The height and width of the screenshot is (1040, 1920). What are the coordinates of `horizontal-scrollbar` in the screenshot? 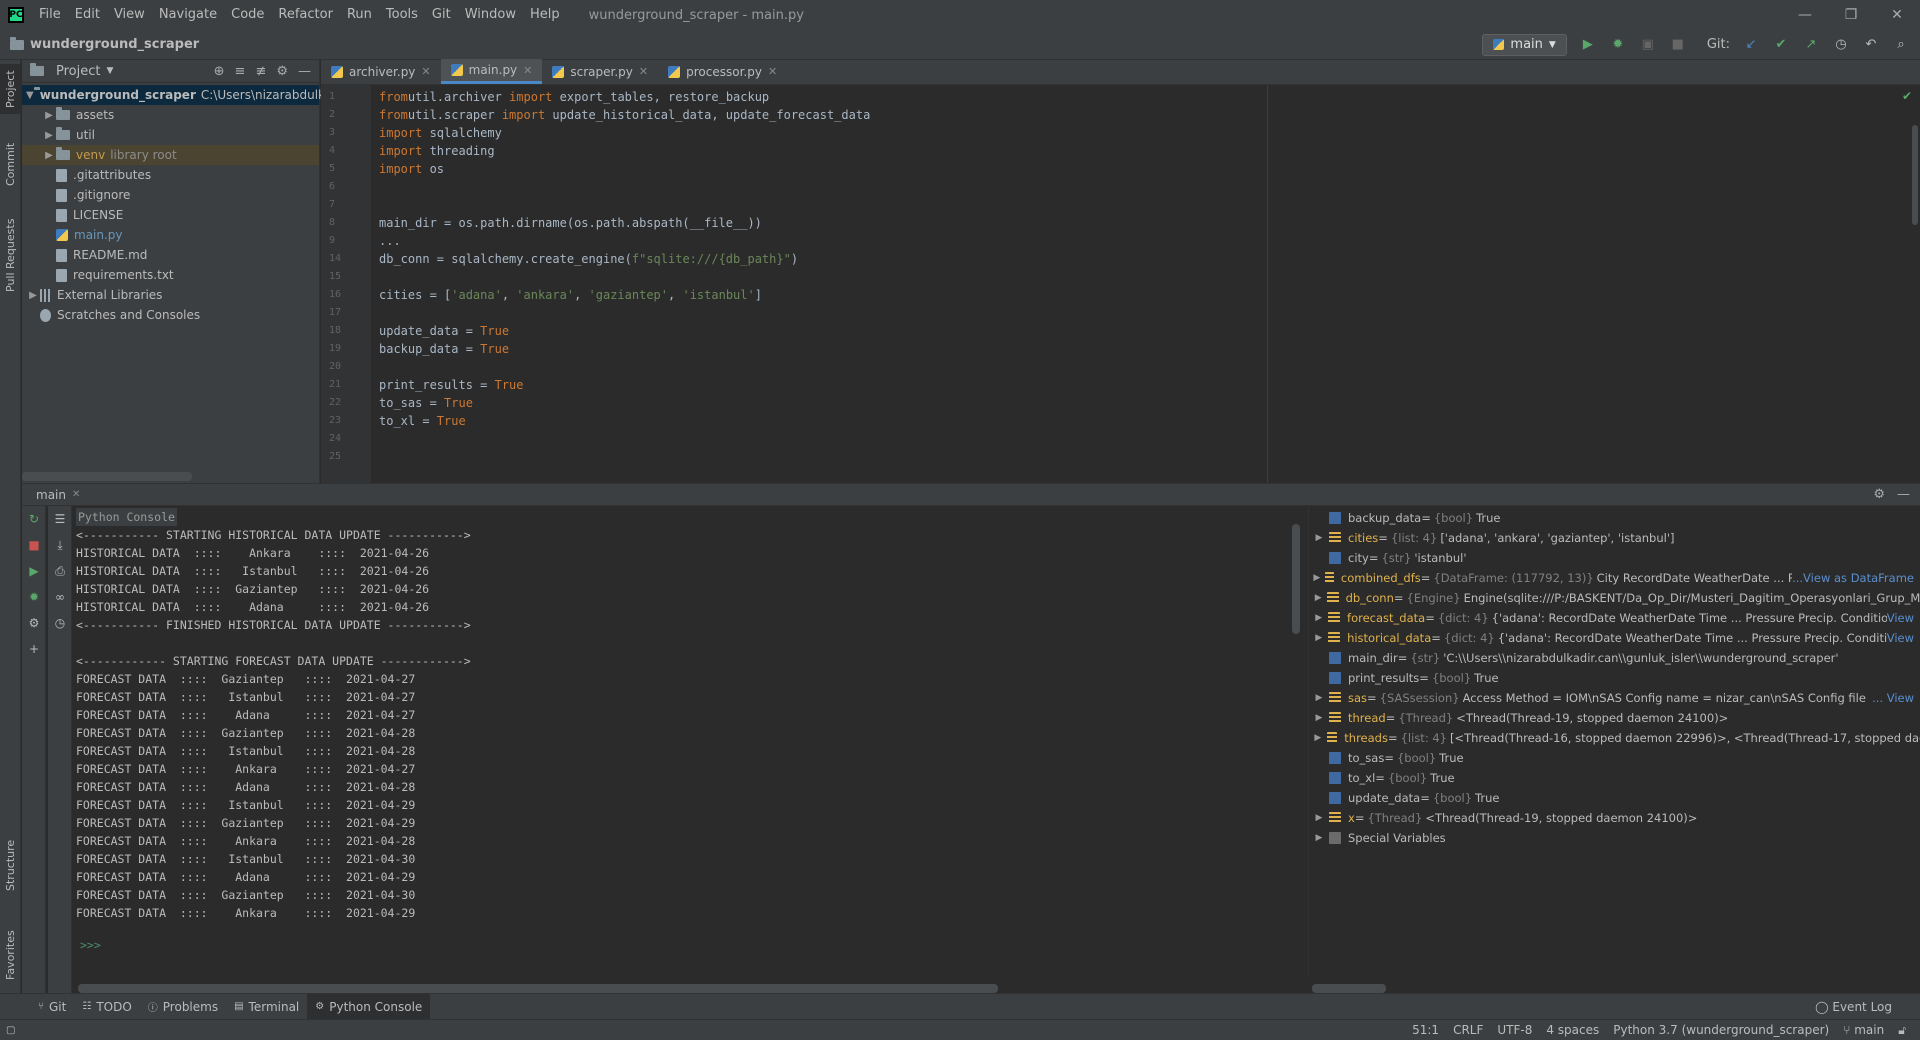 It's located at (107, 476).